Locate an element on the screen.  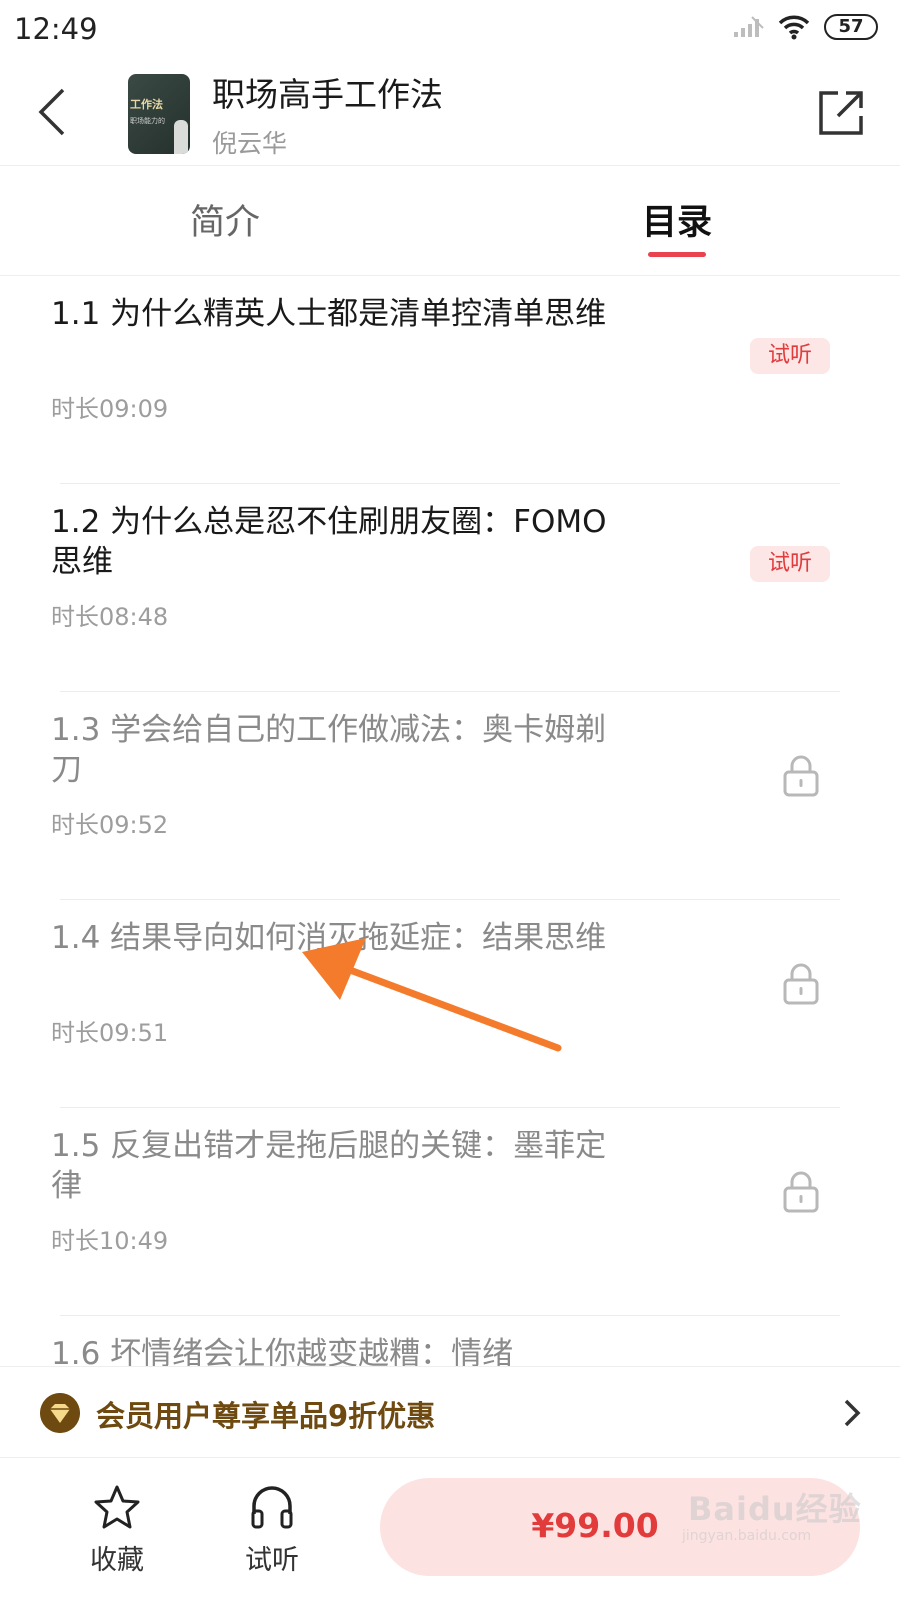
chevron-right-icon is located at coordinates (852, 1413).